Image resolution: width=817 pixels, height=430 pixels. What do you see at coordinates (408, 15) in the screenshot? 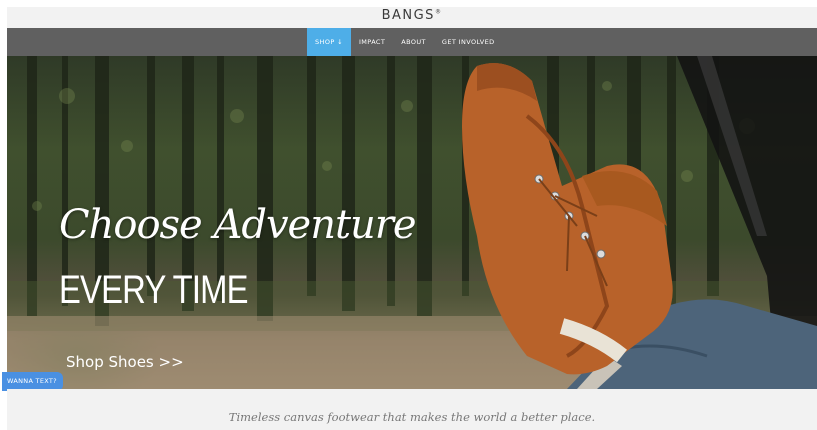
I see `brand-logo-text: BANGS` at bounding box center [408, 15].